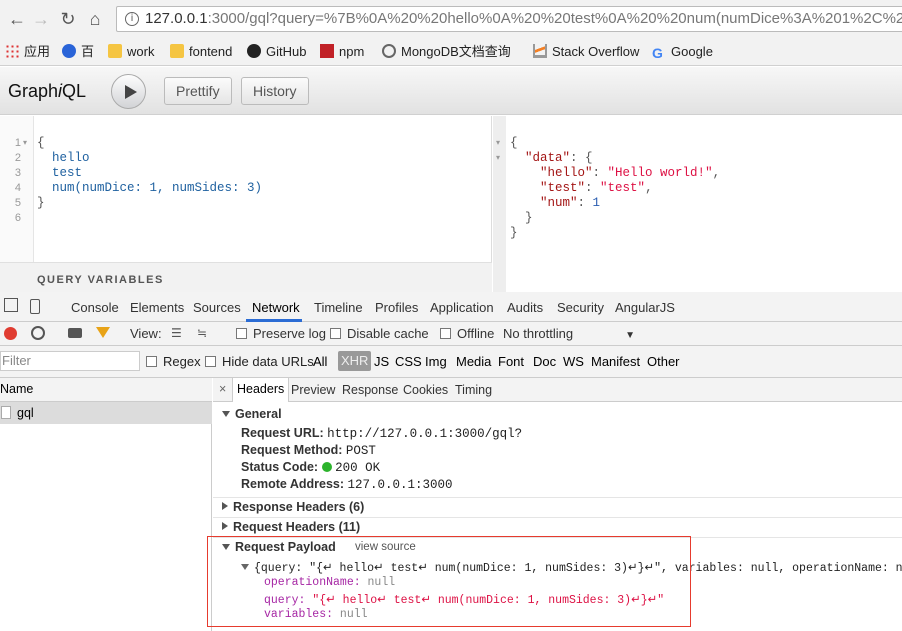  I want to click on type-filter-css: CSS, so click(408, 361).